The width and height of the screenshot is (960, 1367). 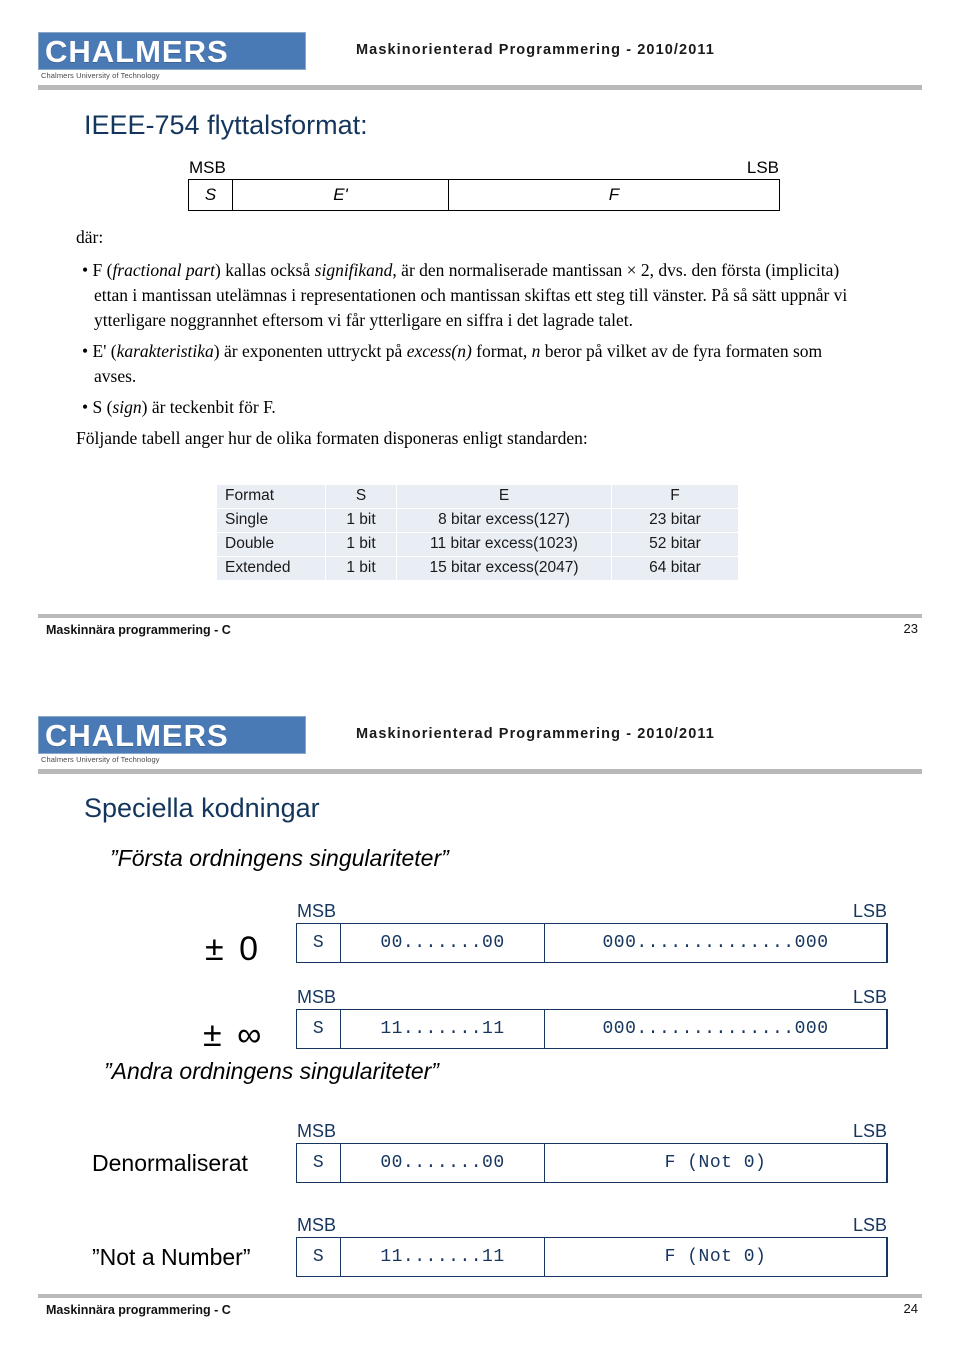 What do you see at coordinates (202, 808) in the screenshot?
I see `slide-2-title: Speciella kodningar` at bounding box center [202, 808].